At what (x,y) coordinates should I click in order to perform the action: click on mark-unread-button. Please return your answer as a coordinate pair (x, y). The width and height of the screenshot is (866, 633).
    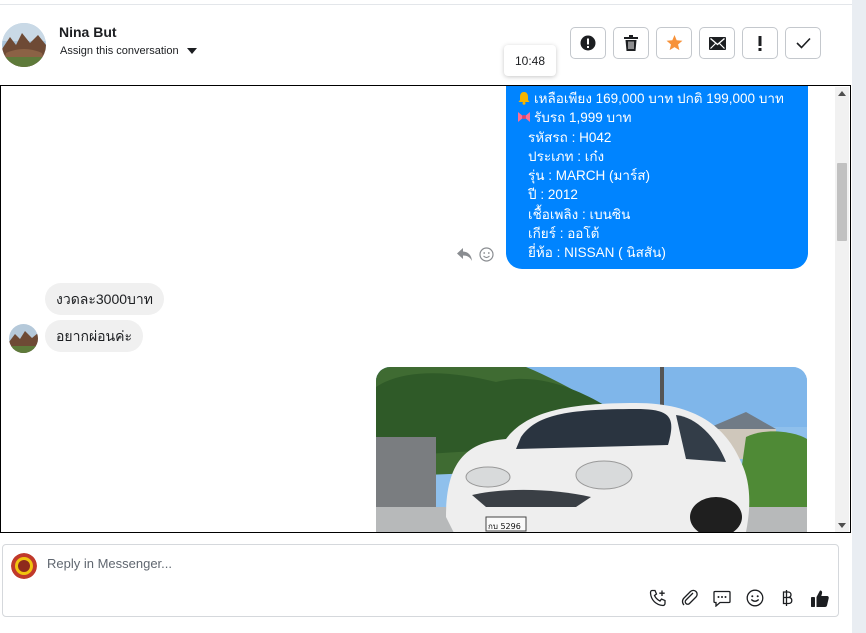
    Looking at the image, I should click on (717, 43).